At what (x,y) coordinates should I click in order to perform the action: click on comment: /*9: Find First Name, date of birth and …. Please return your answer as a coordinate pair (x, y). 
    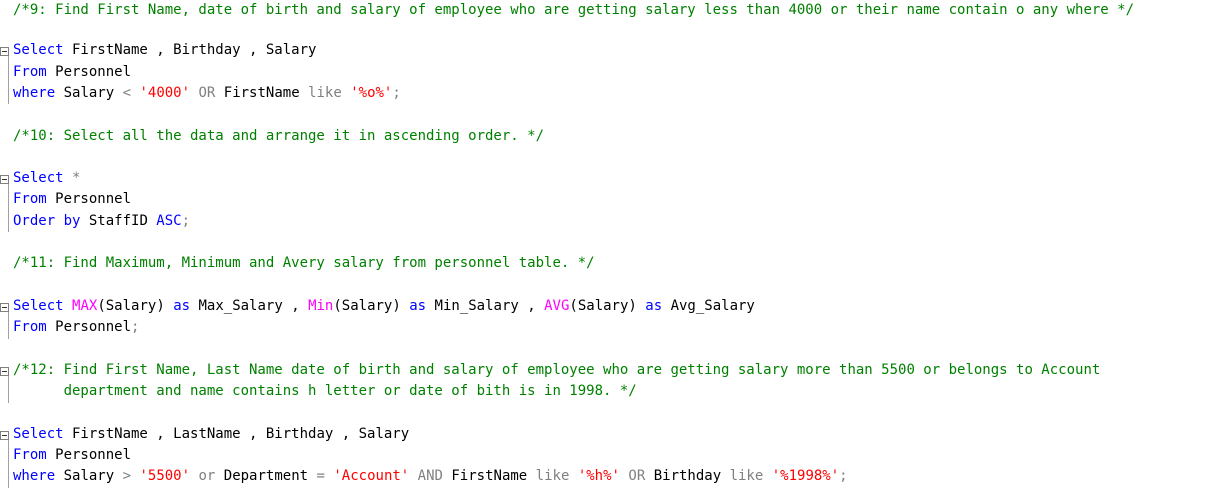
    Looking at the image, I should click on (574, 10).